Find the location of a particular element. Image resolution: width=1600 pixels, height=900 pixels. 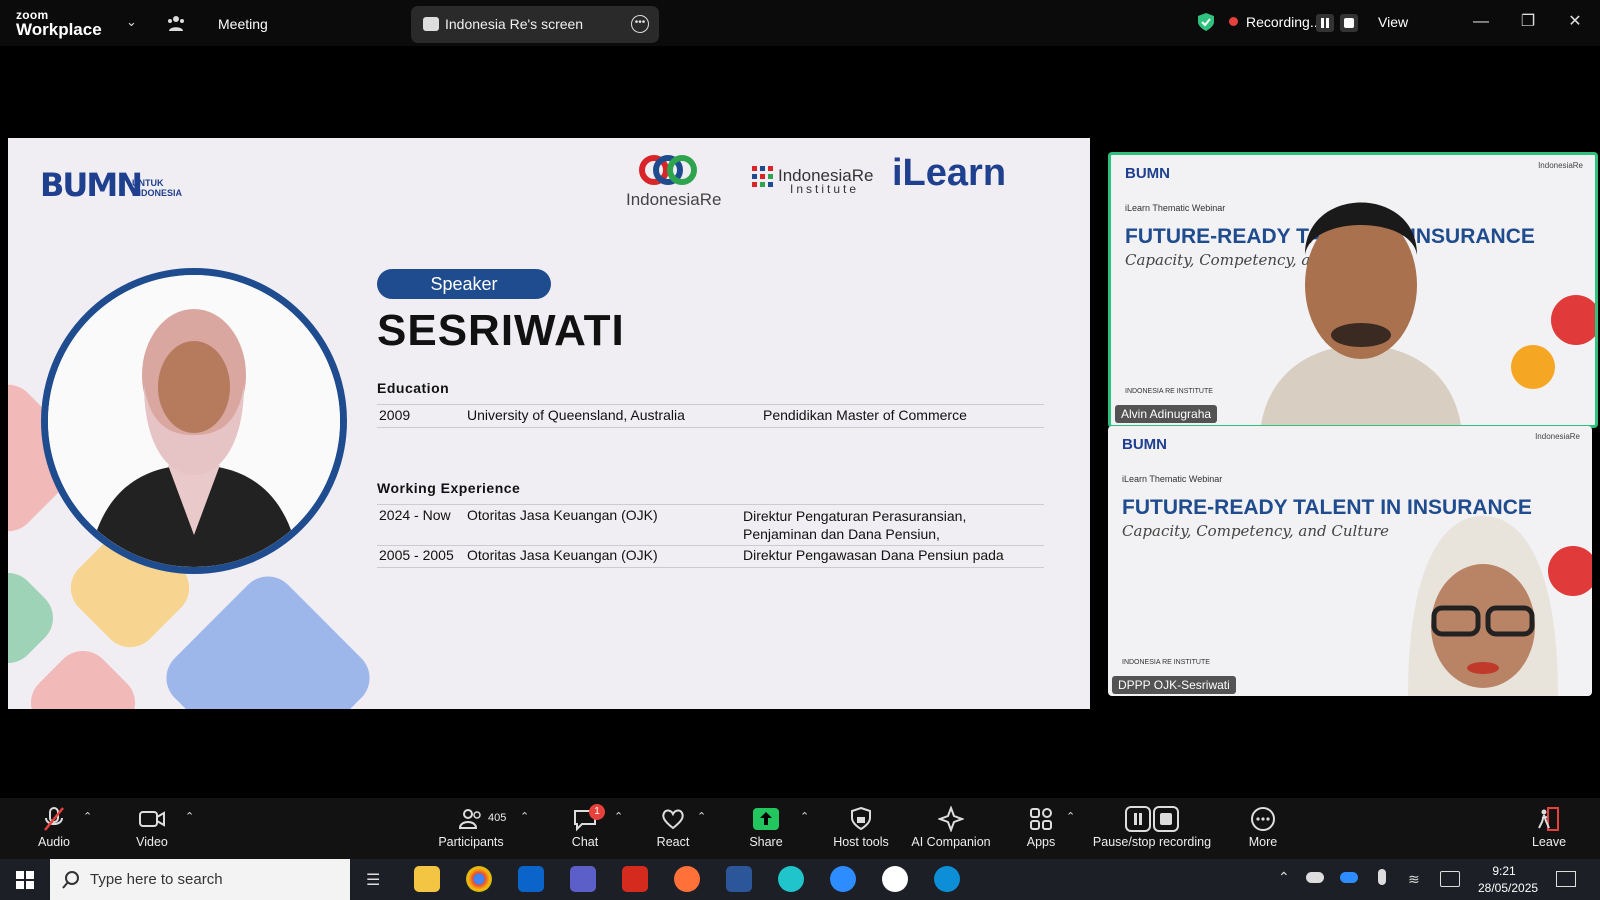

education-degree: Pendidikan Master of Commerce is located at coordinates (865, 415).